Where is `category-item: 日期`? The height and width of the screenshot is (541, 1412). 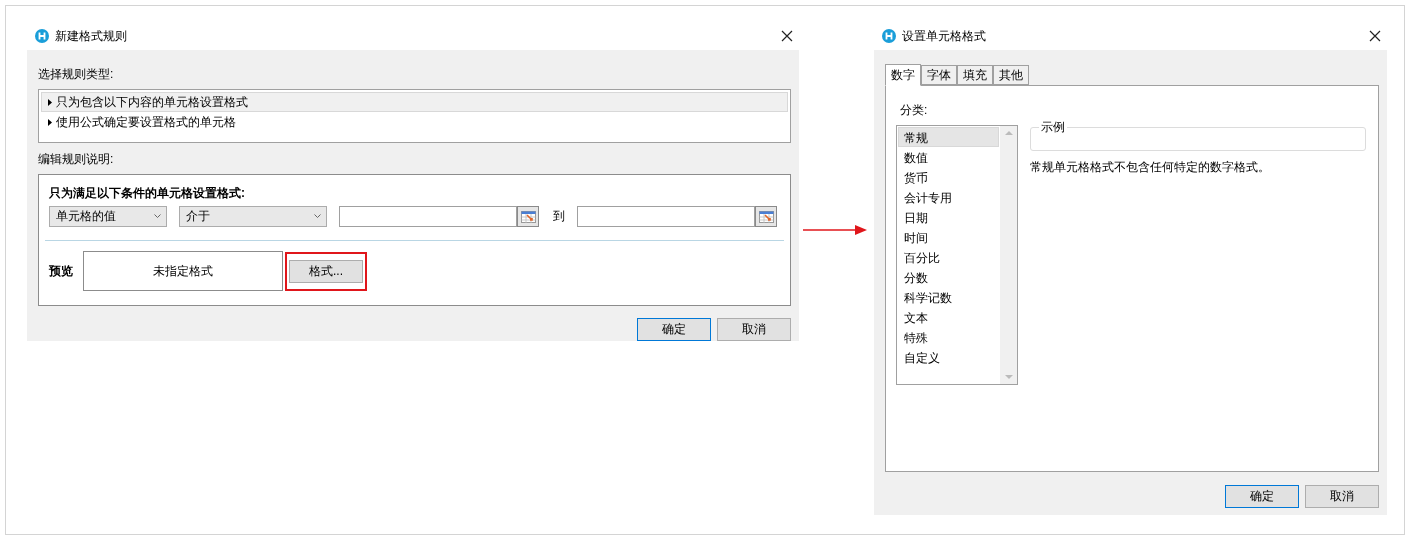
category-item: 日期 is located at coordinates (948, 217).